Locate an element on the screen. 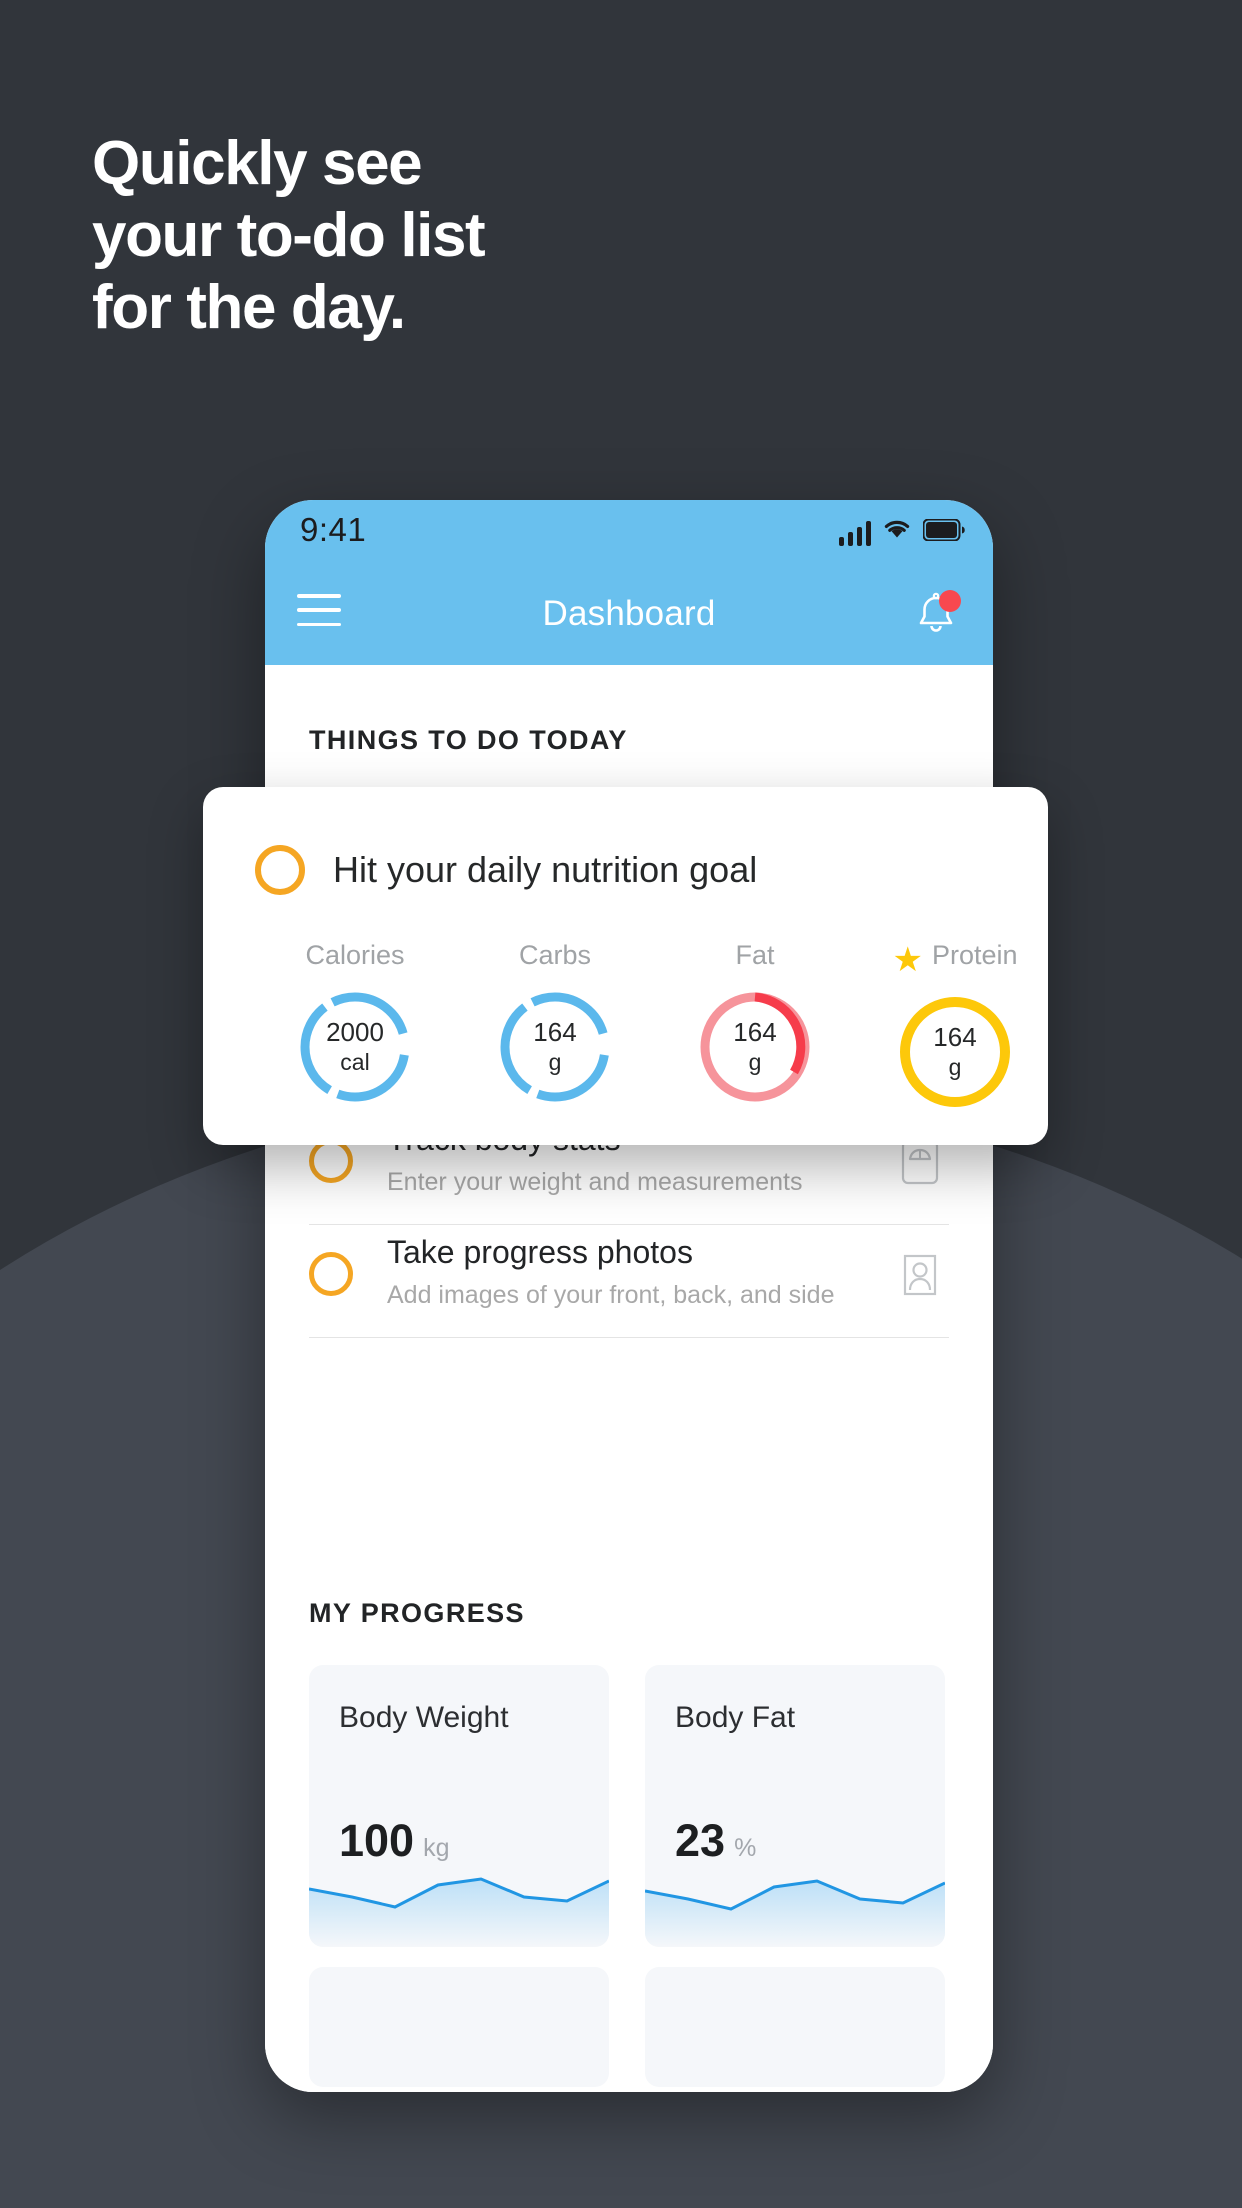  macro-carbs: Carbs 164 g is located at coordinates (555, 1021).